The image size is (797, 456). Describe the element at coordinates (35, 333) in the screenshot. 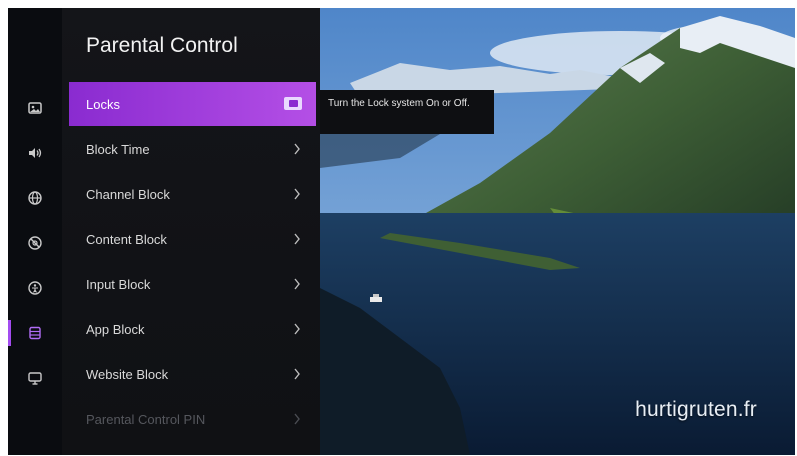

I see `system-icon` at that location.